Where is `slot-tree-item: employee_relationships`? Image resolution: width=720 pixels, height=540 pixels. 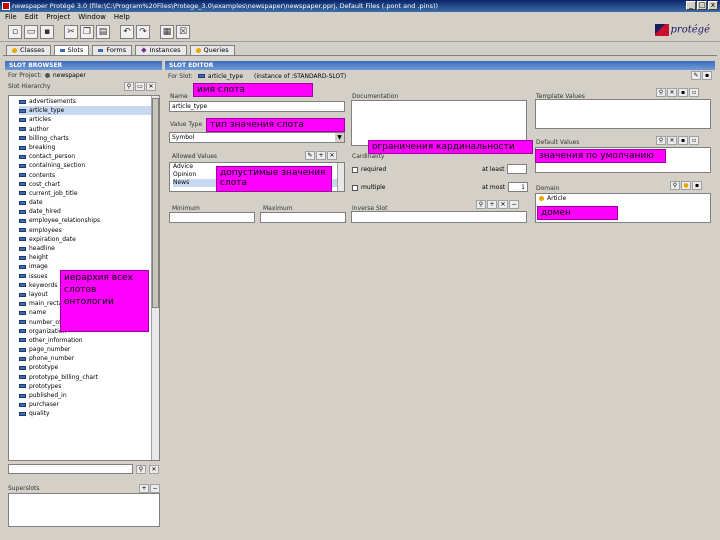 slot-tree-item: employee_relationships is located at coordinates (85, 220).